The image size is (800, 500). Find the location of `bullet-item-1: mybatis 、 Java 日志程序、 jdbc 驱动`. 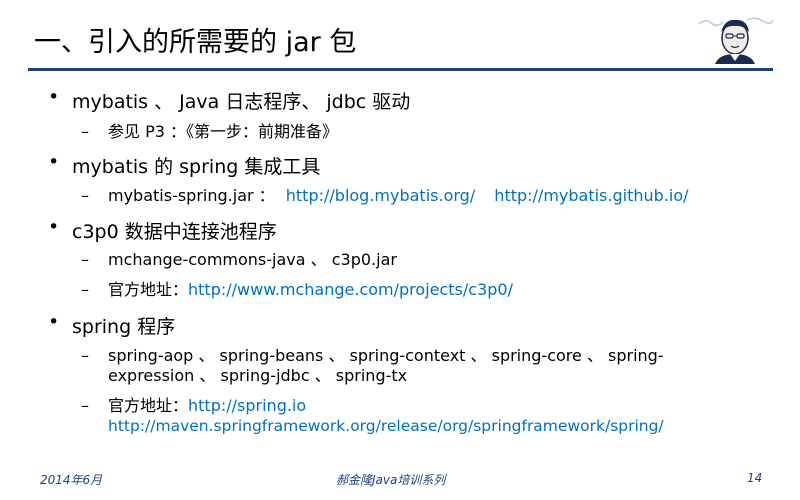

bullet-item-1: mybatis 、 Java 日志程序、 jdbc 驱动 is located at coordinates (241, 102).